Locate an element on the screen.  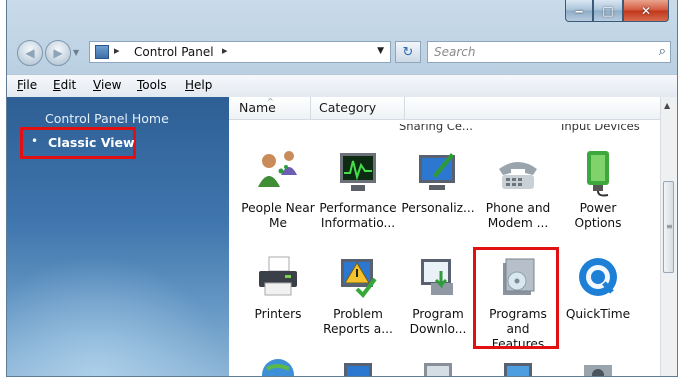
breadcrumb-control-panel: Control Panel is located at coordinates (174, 52).